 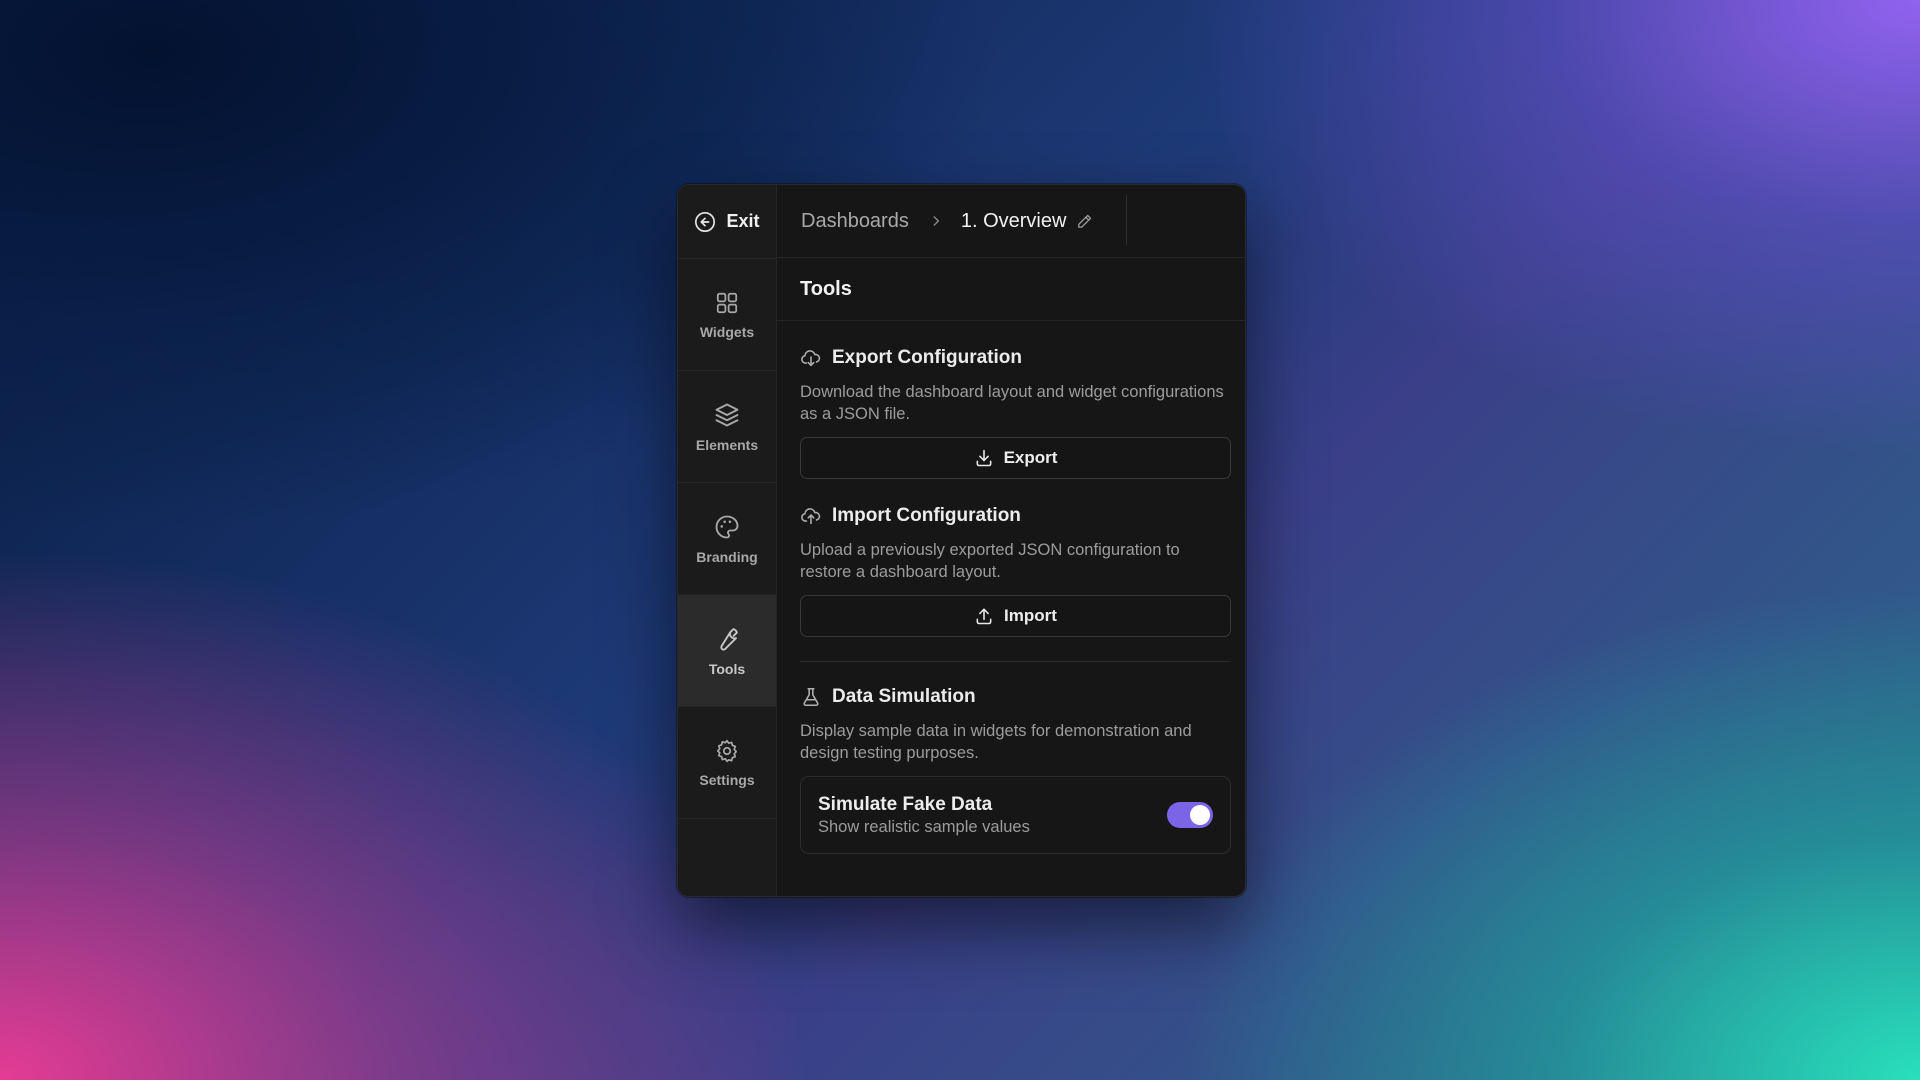 What do you see at coordinates (1013, 220) in the screenshot?
I see `breadcrumb-current-page: 1. Overview` at bounding box center [1013, 220].